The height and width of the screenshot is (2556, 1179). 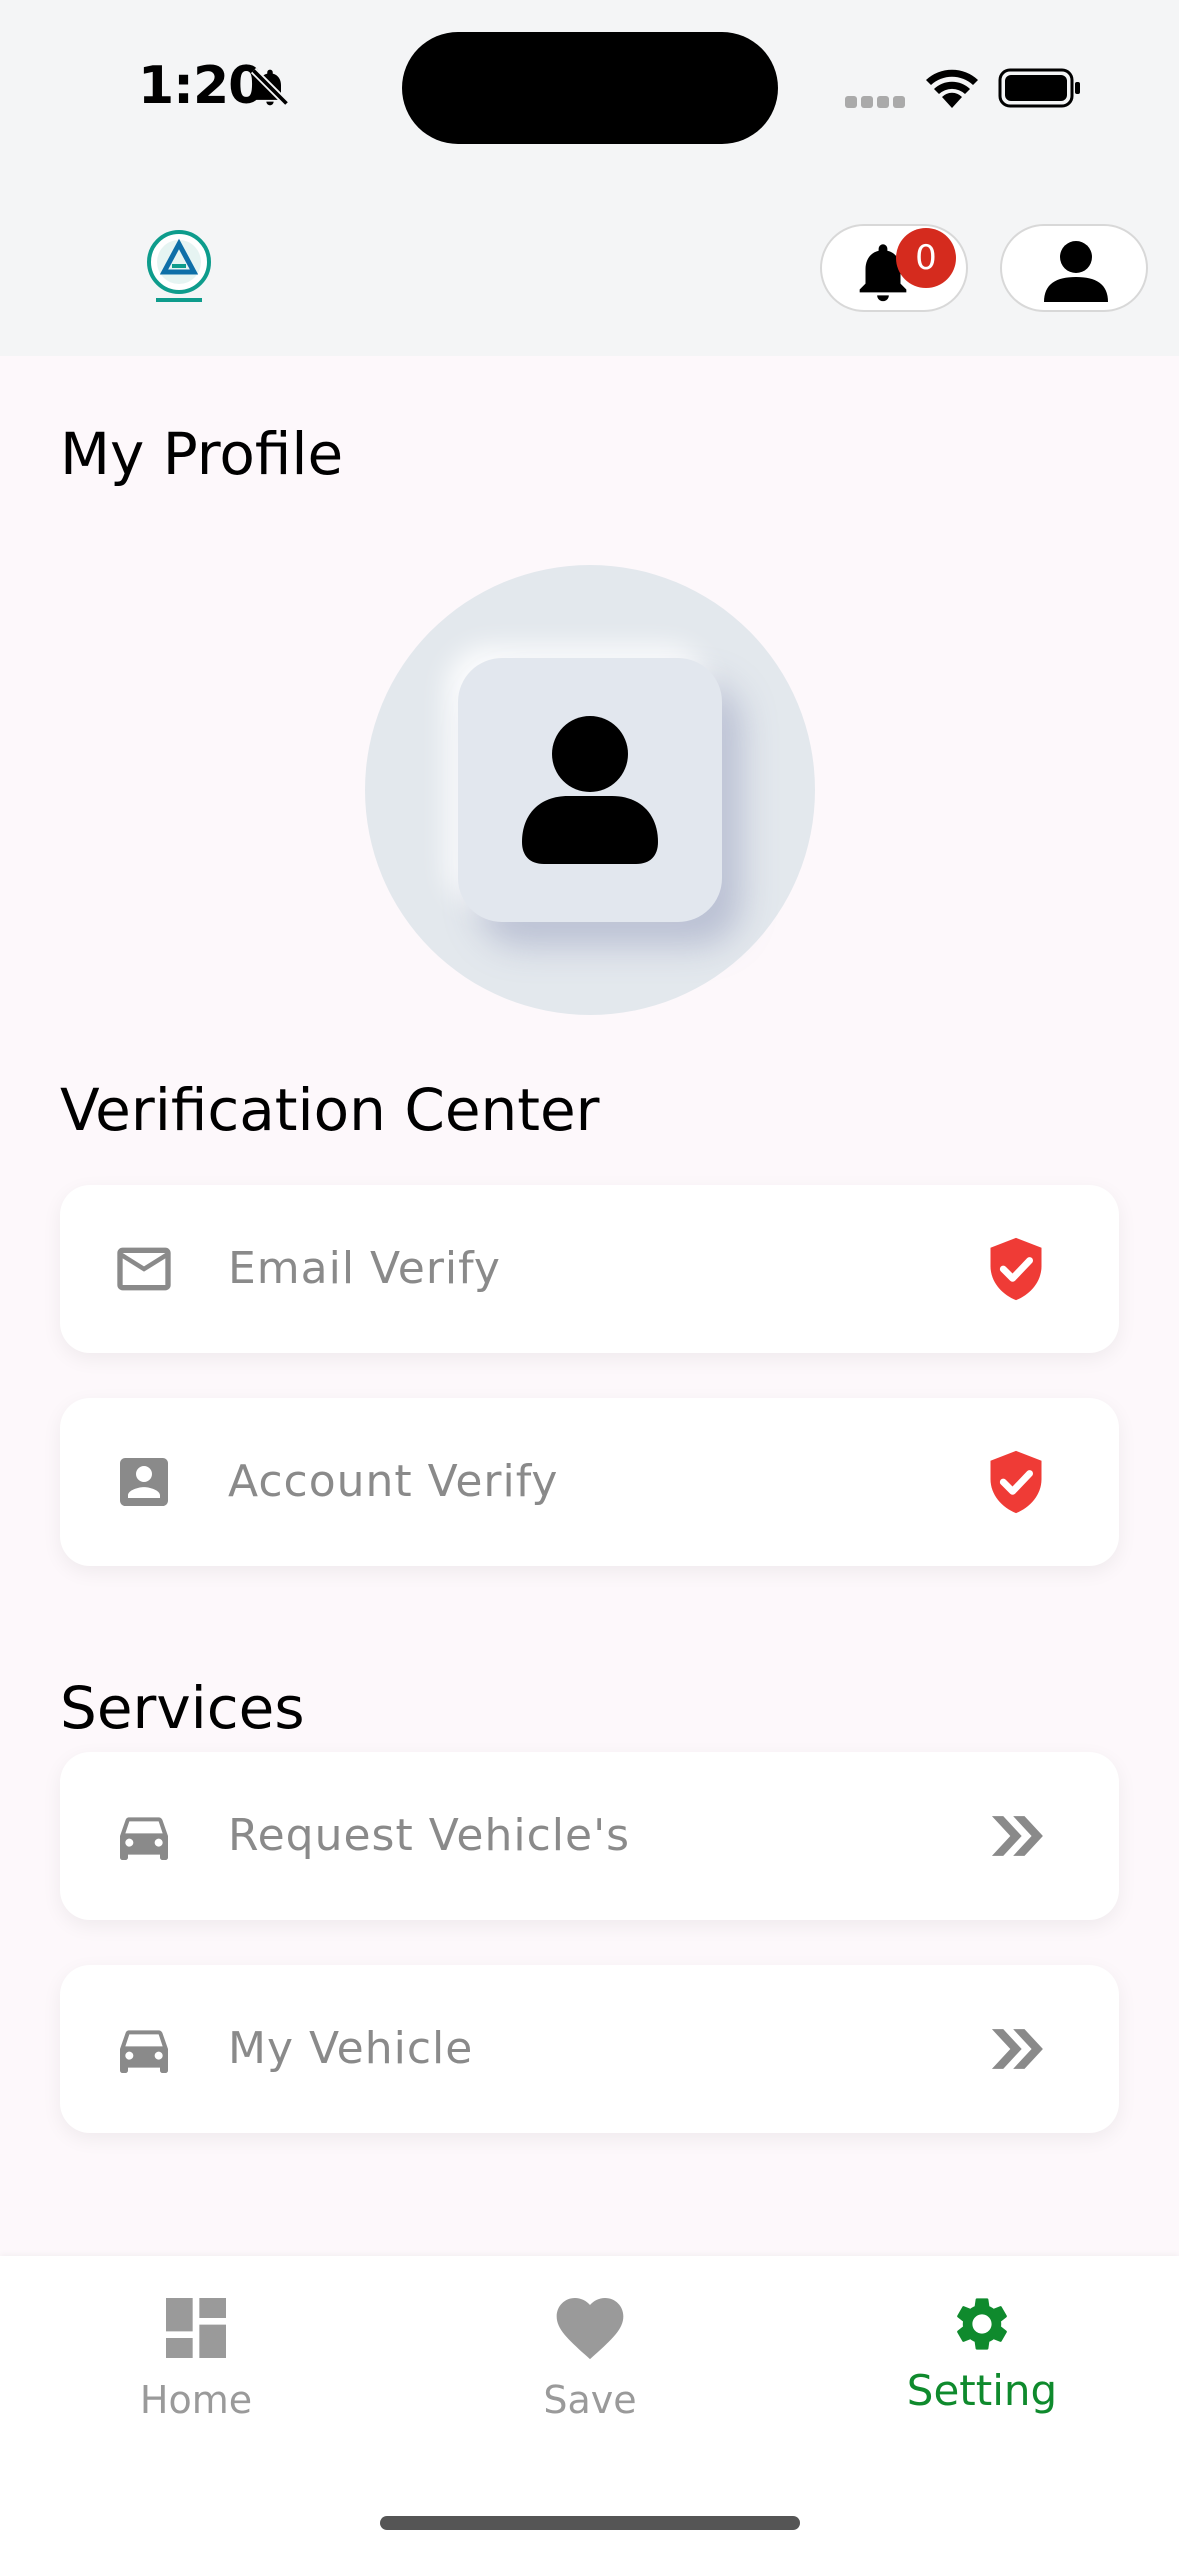 I want to click on profile-button, so click(x=1074, y=268).